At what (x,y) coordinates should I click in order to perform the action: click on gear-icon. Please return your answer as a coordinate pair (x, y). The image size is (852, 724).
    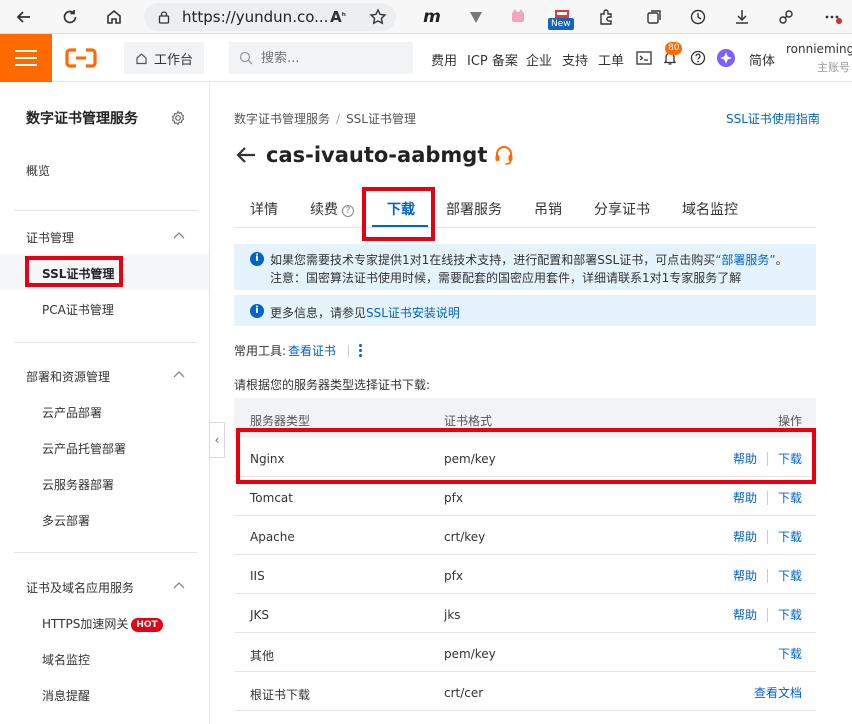
    Looking at the image, I should click on (178, 118).